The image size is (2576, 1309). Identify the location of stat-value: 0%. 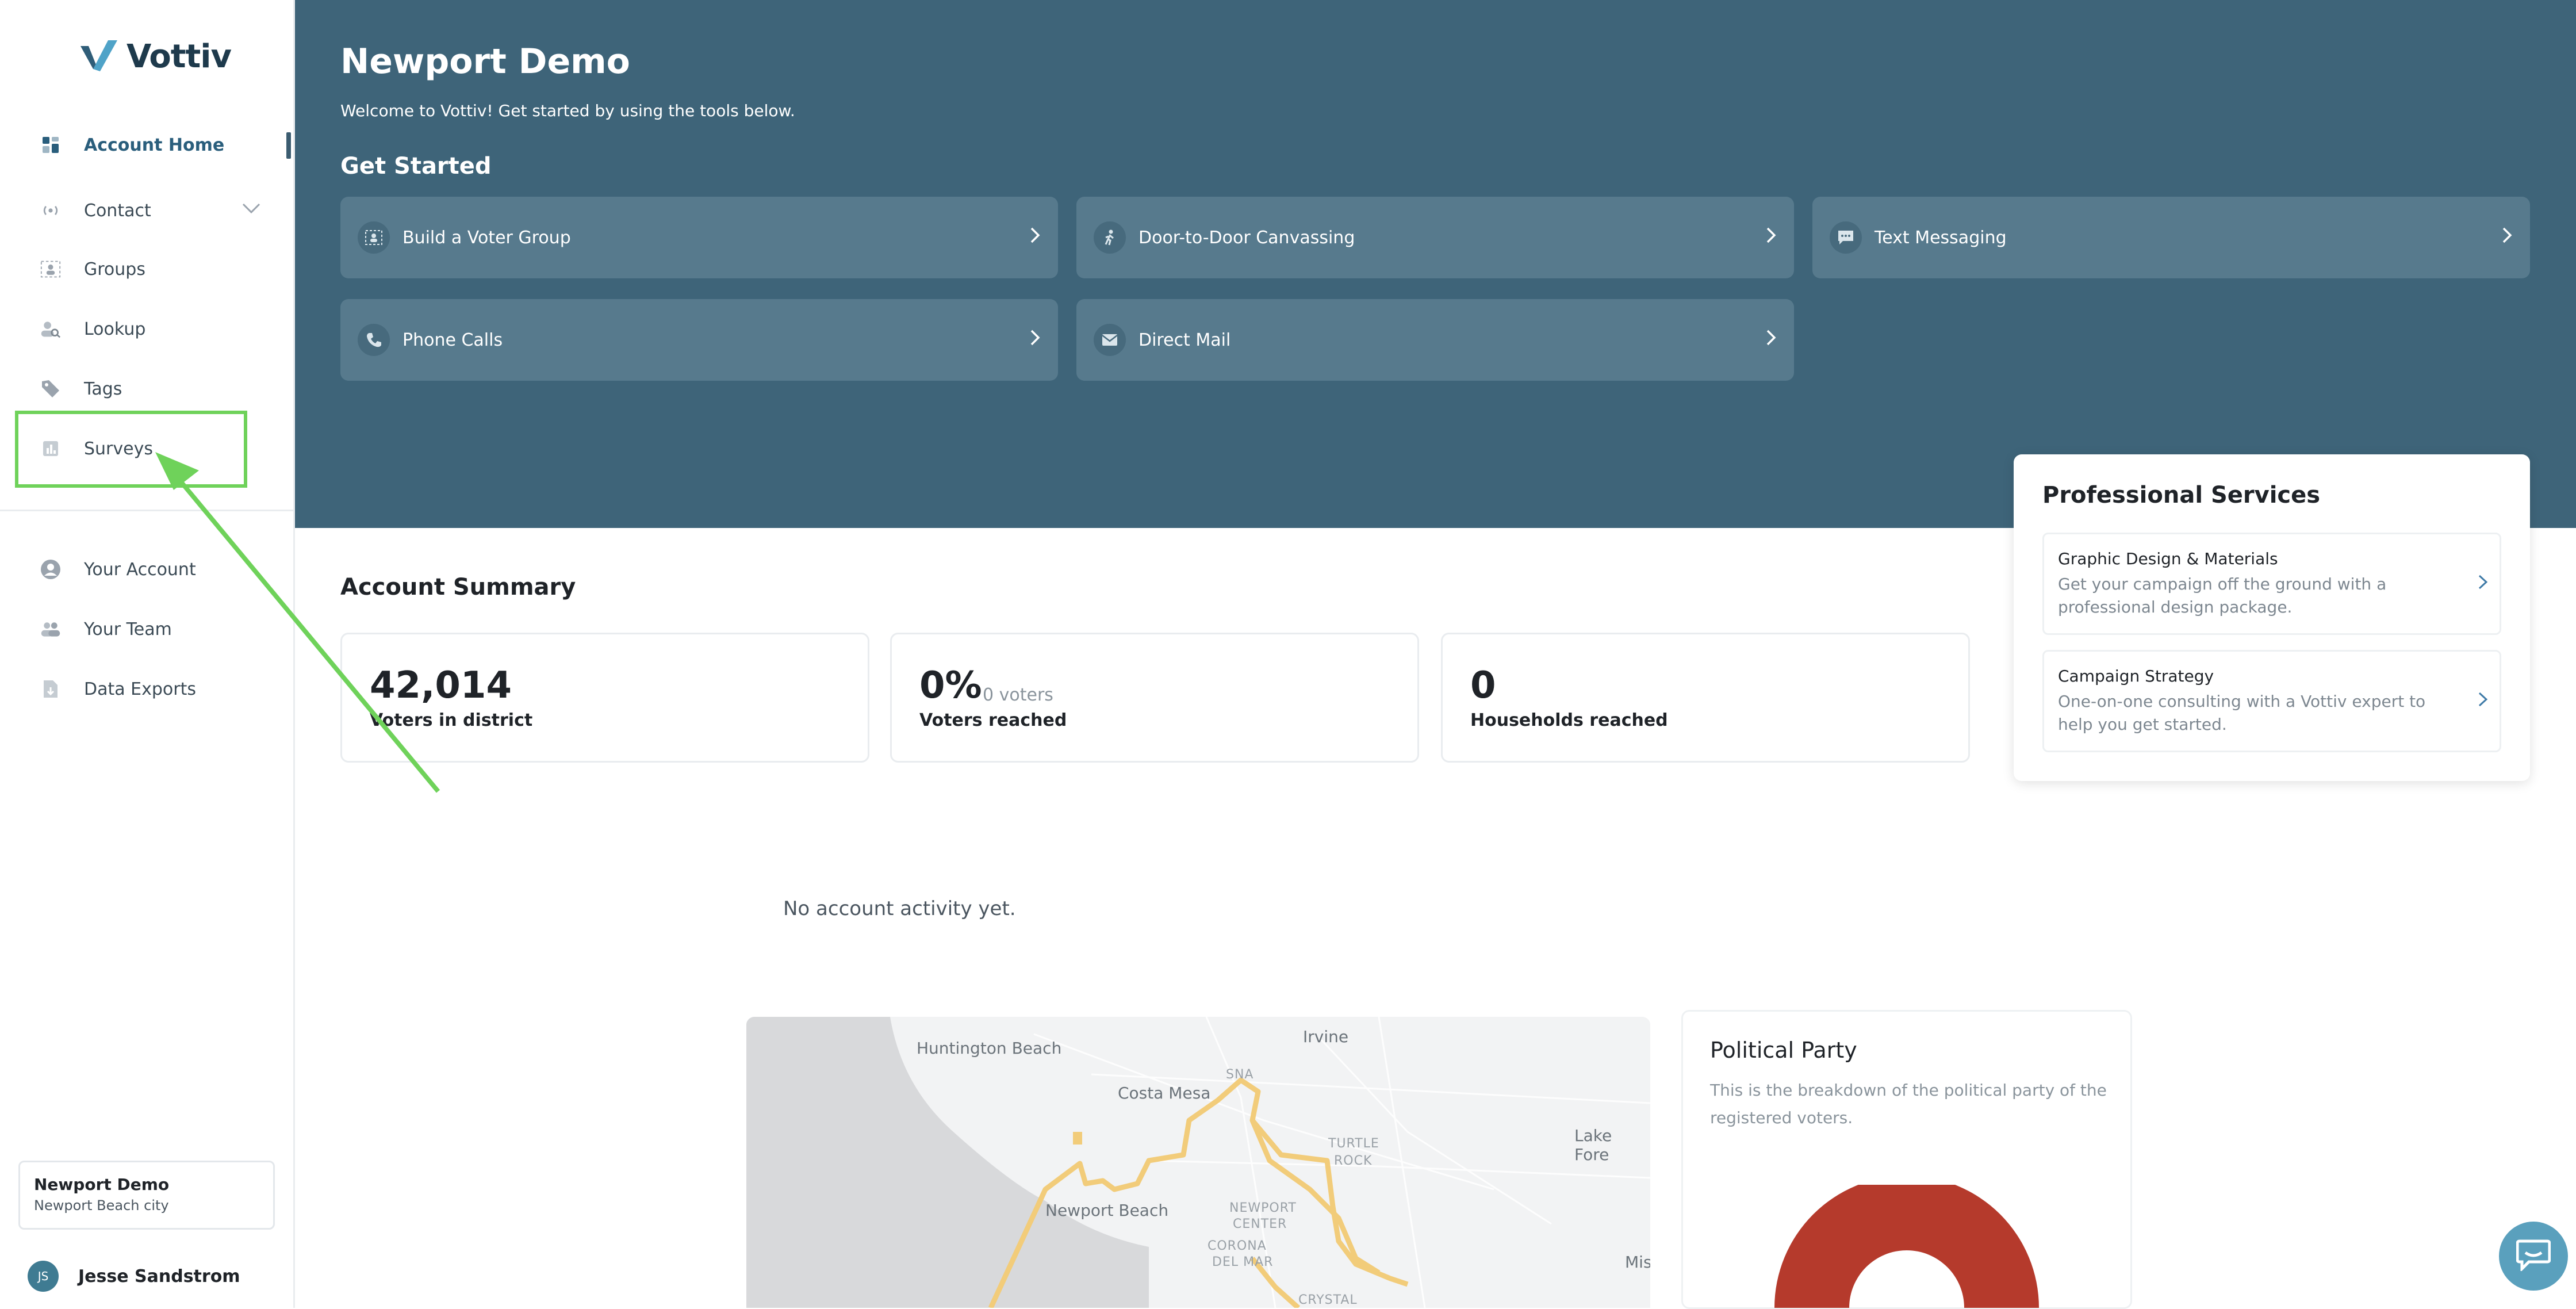
(950, 685).